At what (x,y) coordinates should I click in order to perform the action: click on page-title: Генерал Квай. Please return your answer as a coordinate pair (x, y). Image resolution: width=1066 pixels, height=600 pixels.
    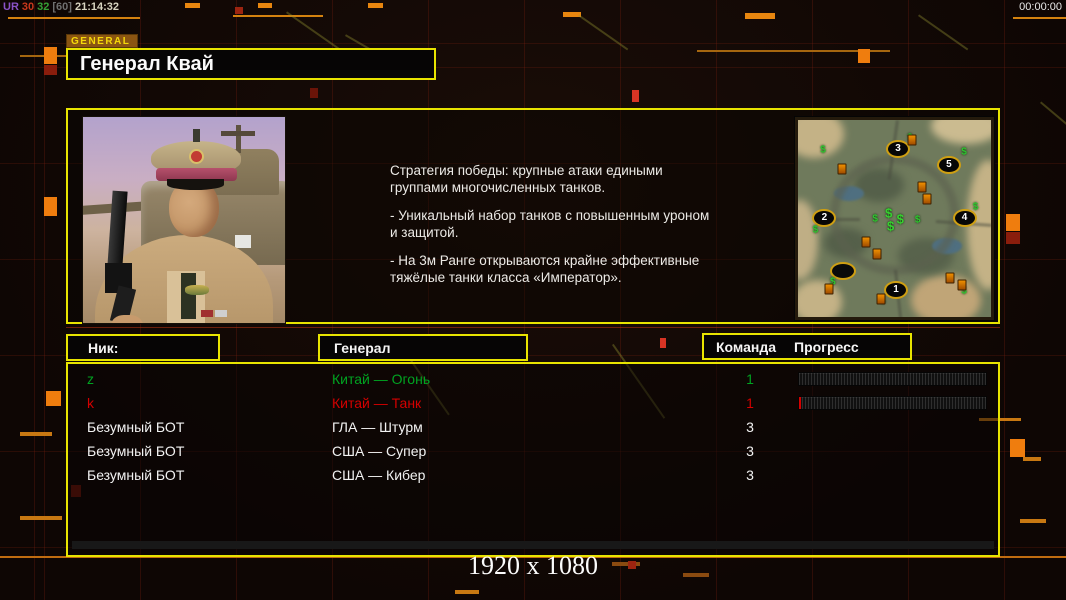
    Looking at the image, I should click on (147, 63).